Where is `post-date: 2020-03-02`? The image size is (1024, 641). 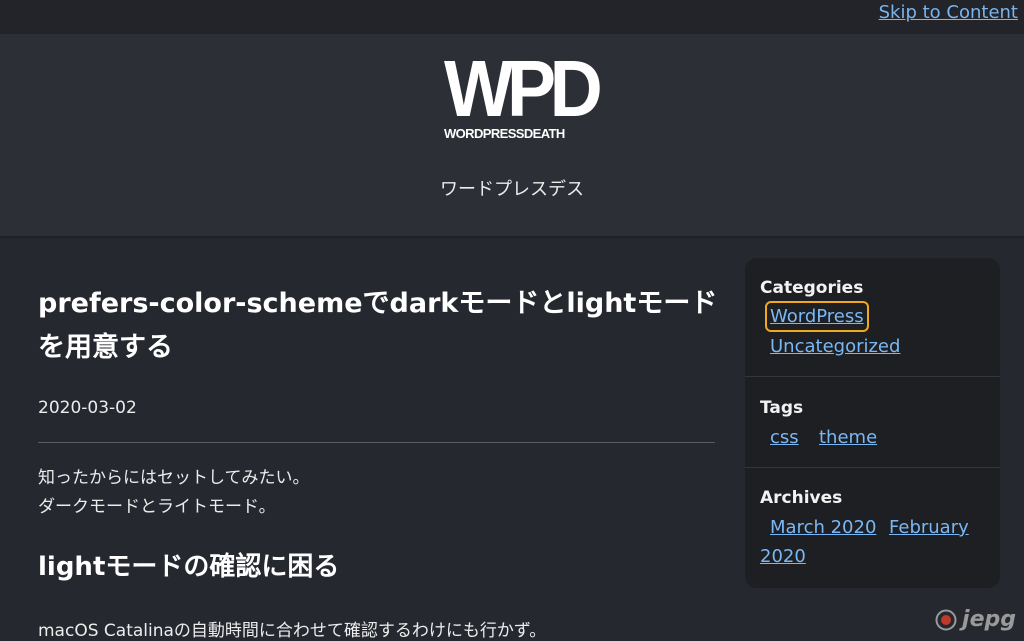 post-date: 2020-03-02 is located at coordinates (87, 408).